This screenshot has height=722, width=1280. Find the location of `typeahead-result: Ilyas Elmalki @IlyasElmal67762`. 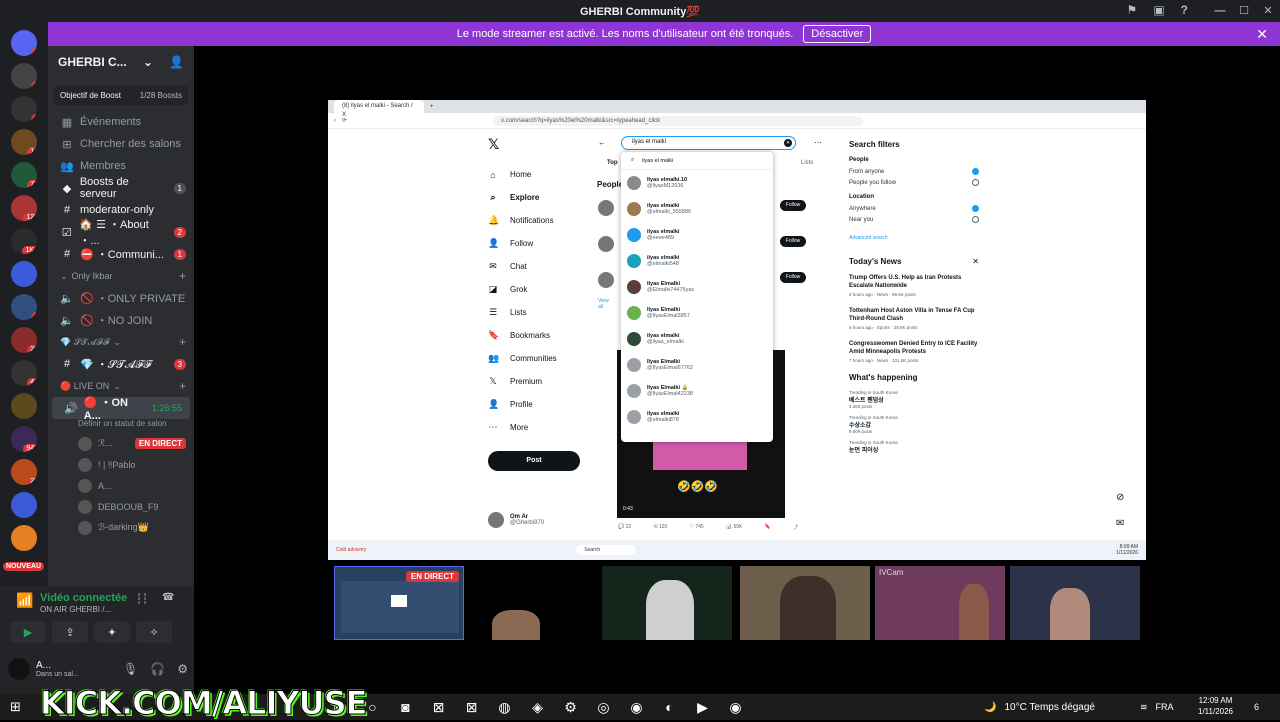

typeahead-result: Ilyas Elmalki @IlyasElmal67762 is located at coordinates (697, 365).